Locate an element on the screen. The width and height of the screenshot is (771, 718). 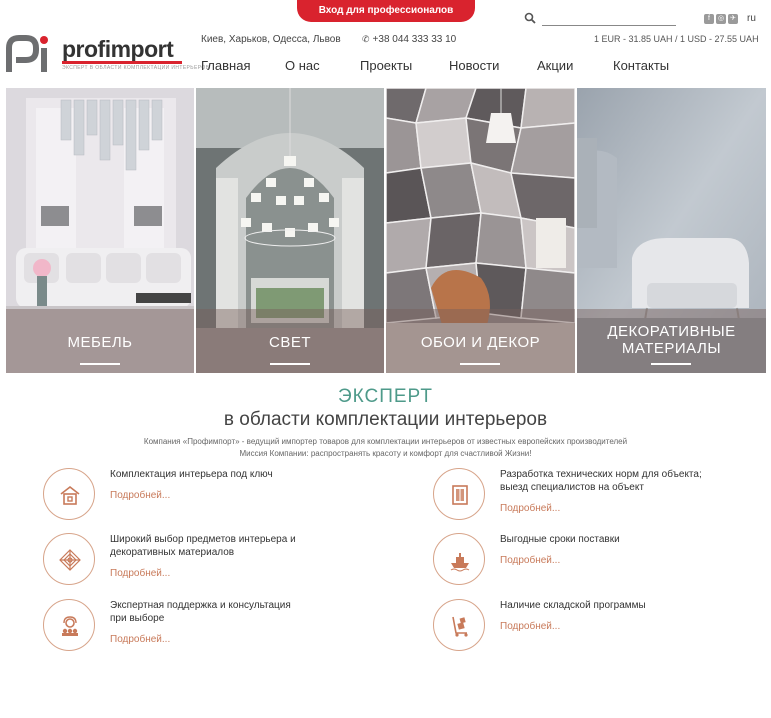
nav-item-about: О нас is located at coordinates (302, 65).